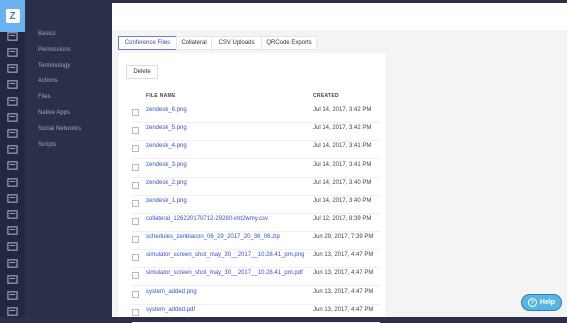  I want to click on exit-icon, so click(12, 311).